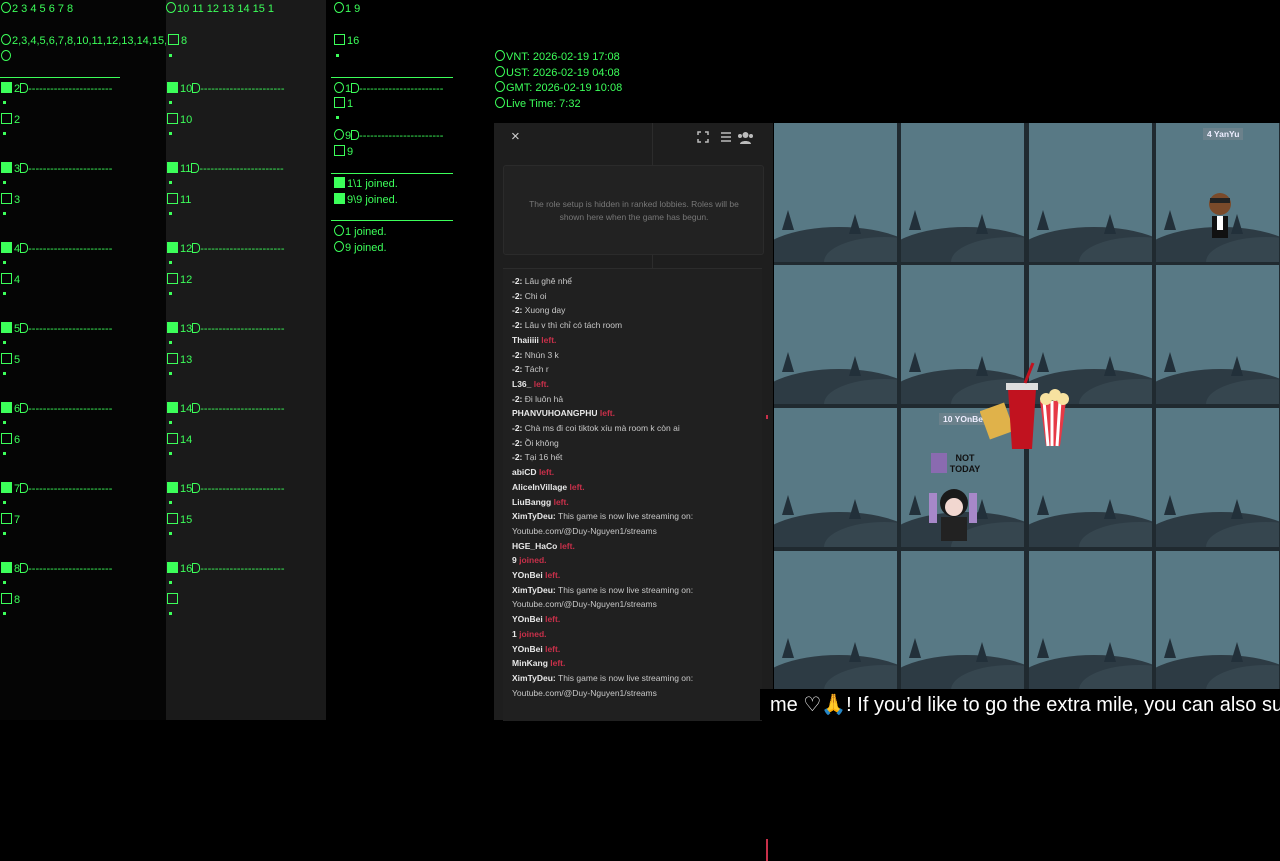 This screenshot has width=1280, height=861. I want to click on slot-sub-label: 15, so click(186, 520).